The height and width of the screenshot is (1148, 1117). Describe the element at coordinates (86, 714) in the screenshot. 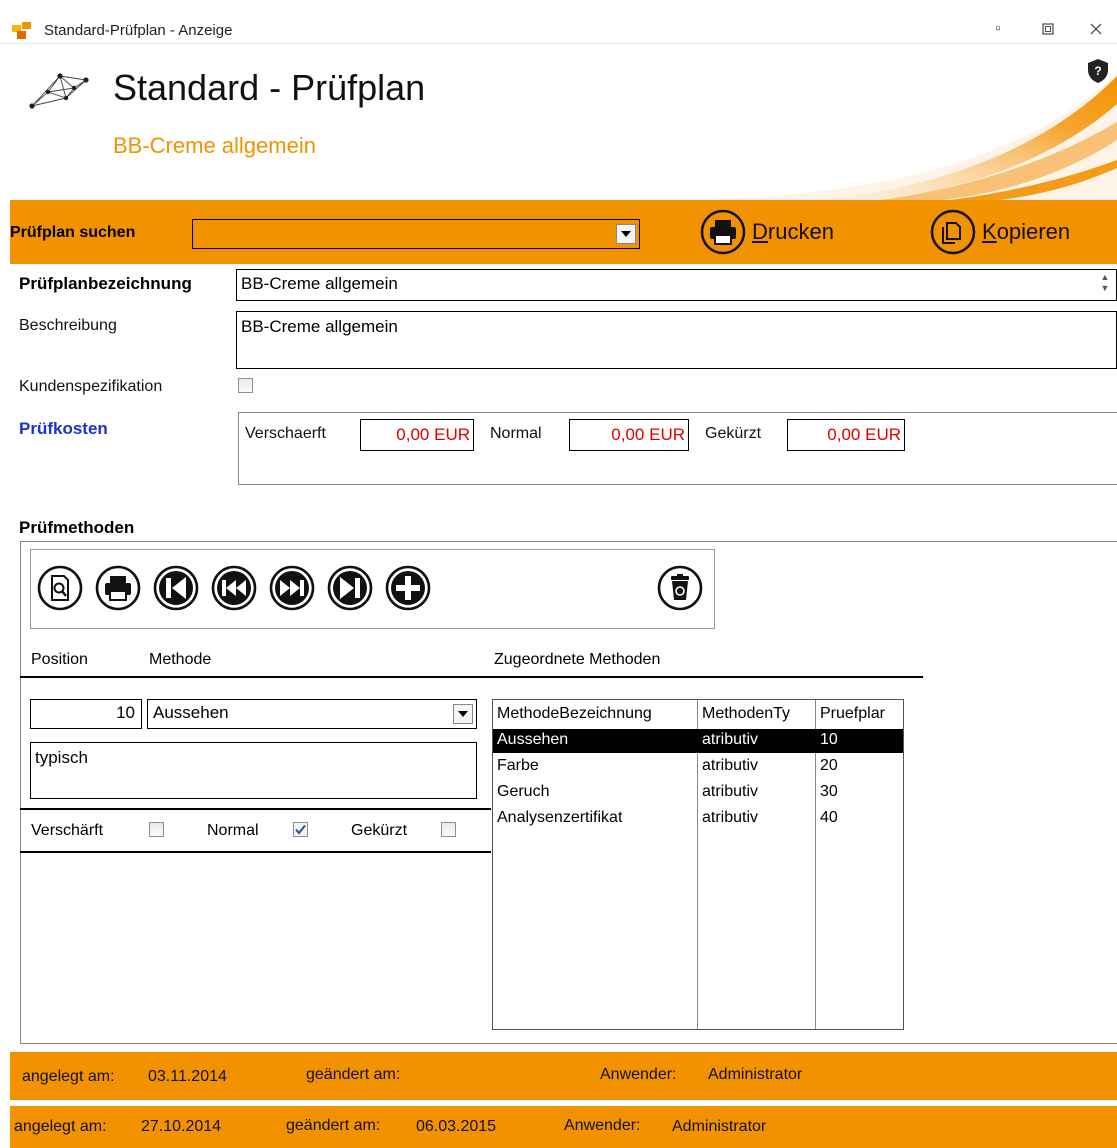

I see `position-field: 10` at that location.